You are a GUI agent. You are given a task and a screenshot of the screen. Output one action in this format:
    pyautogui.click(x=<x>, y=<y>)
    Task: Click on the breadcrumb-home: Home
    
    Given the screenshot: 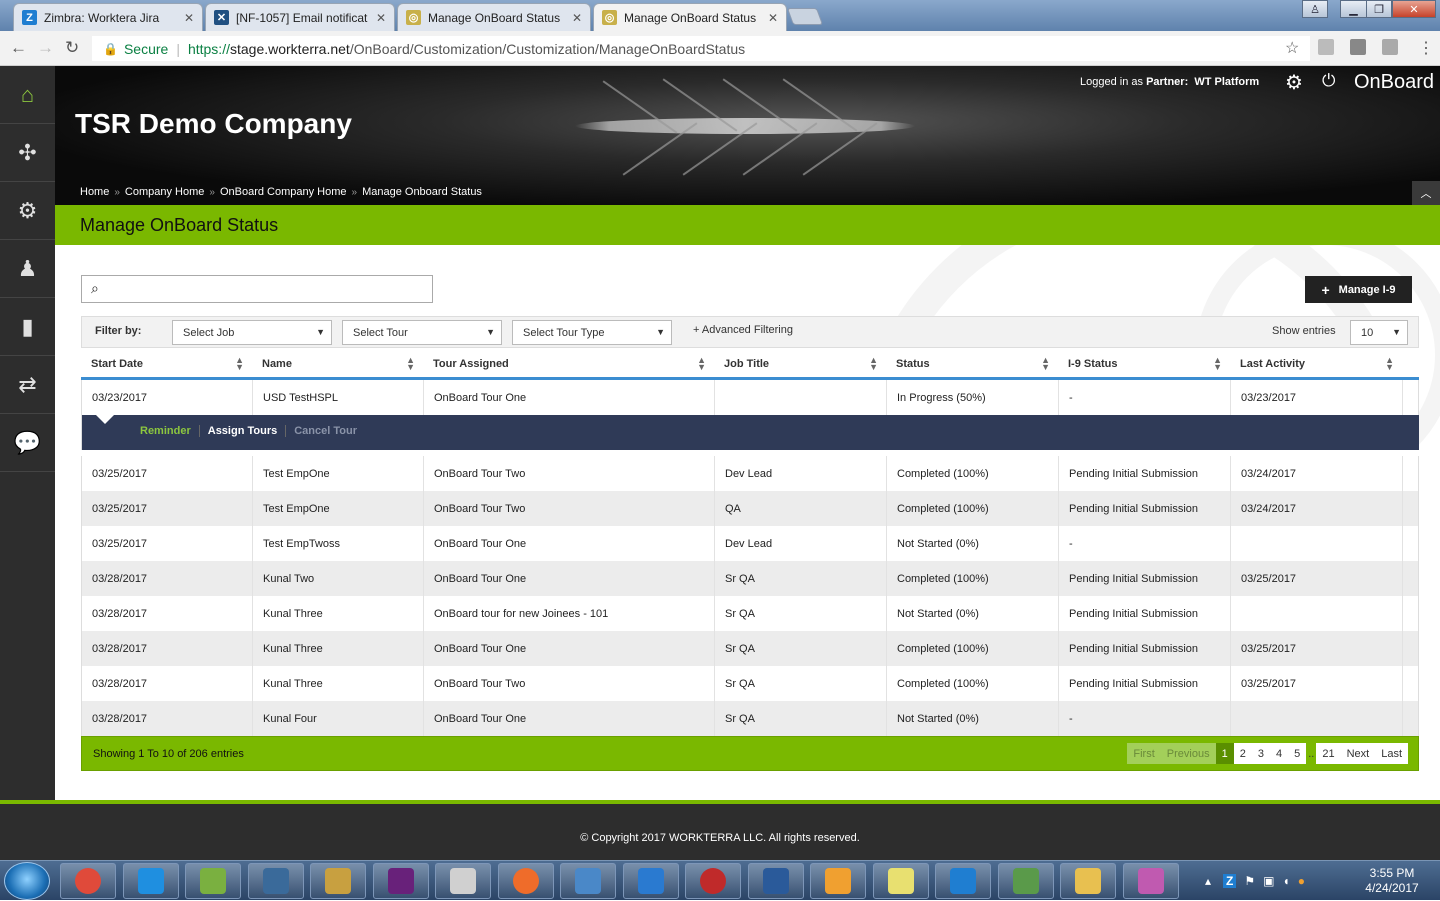 What is the action you would take?
    pyautogui.click(x=94, y=192)
    